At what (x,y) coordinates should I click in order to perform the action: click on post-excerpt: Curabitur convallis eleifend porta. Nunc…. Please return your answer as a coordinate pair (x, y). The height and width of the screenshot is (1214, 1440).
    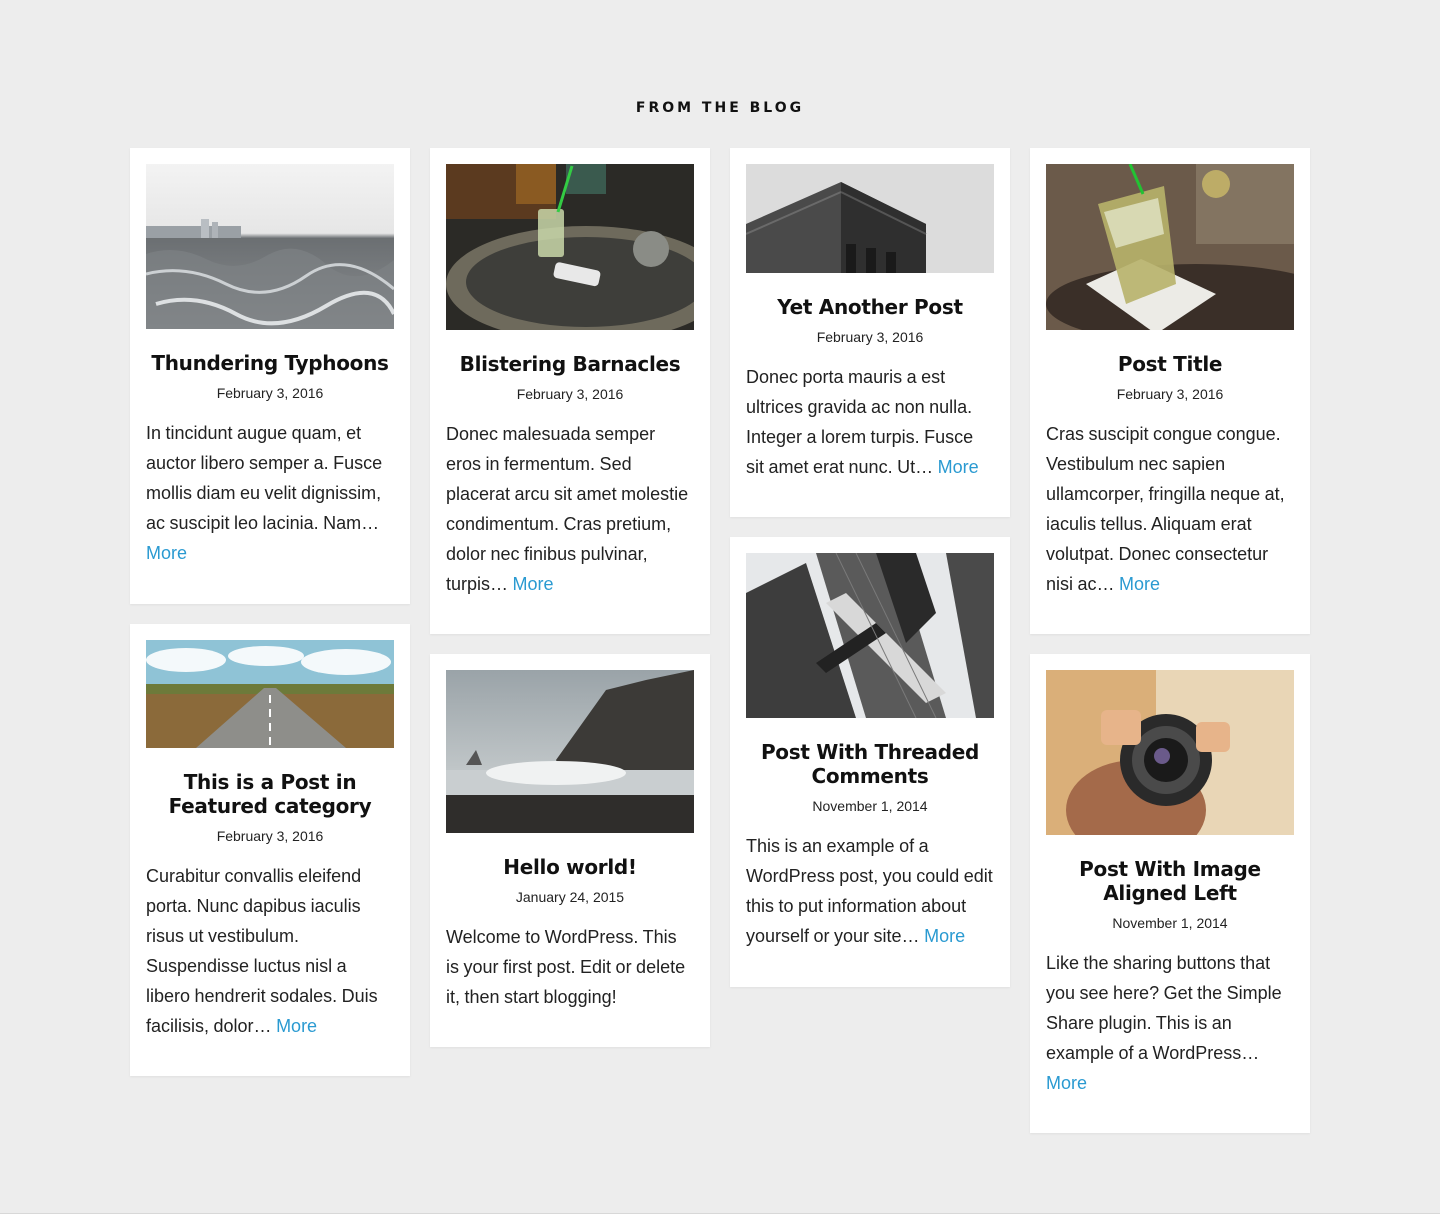
    Looking at the image, I should click on (270, 951).